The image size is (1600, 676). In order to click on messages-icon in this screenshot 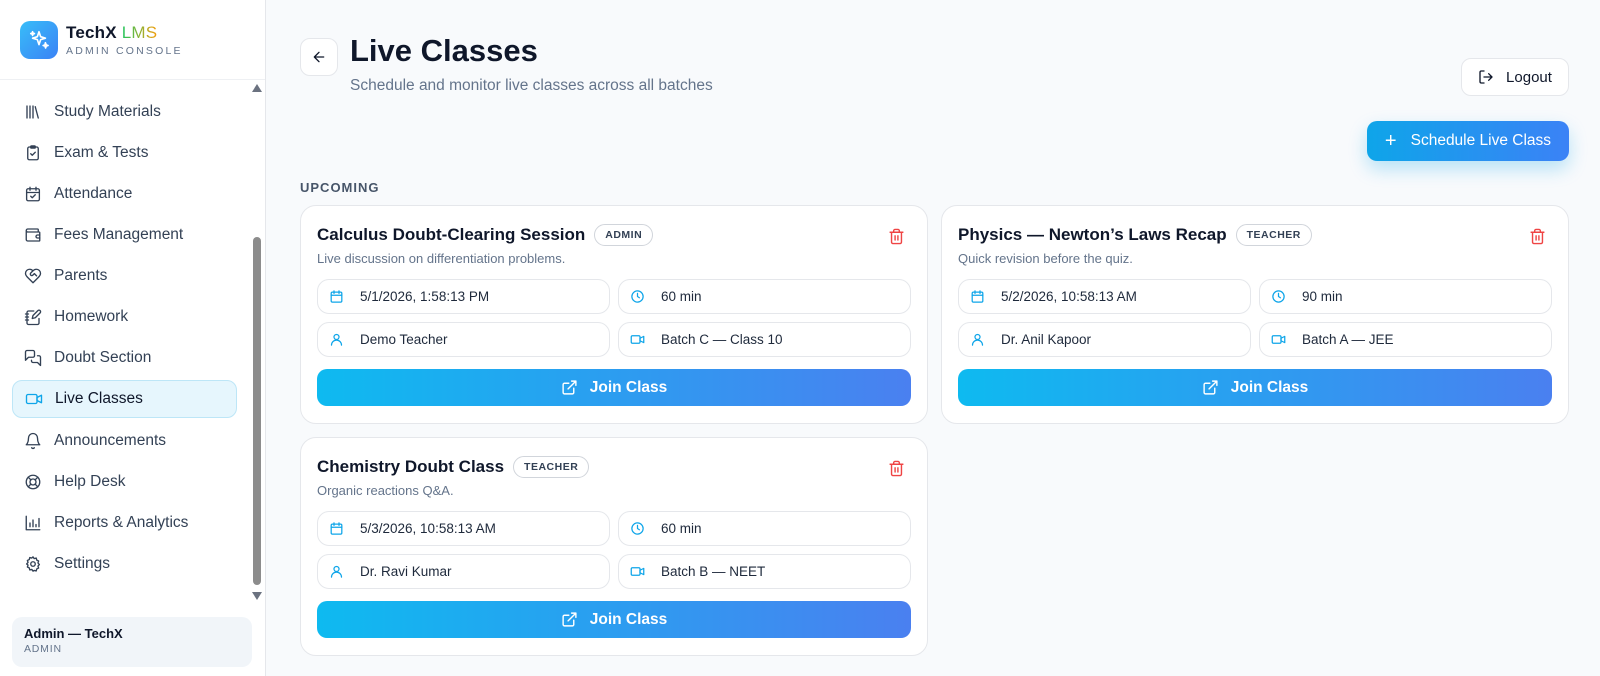, I will do `click(33, 358)`.